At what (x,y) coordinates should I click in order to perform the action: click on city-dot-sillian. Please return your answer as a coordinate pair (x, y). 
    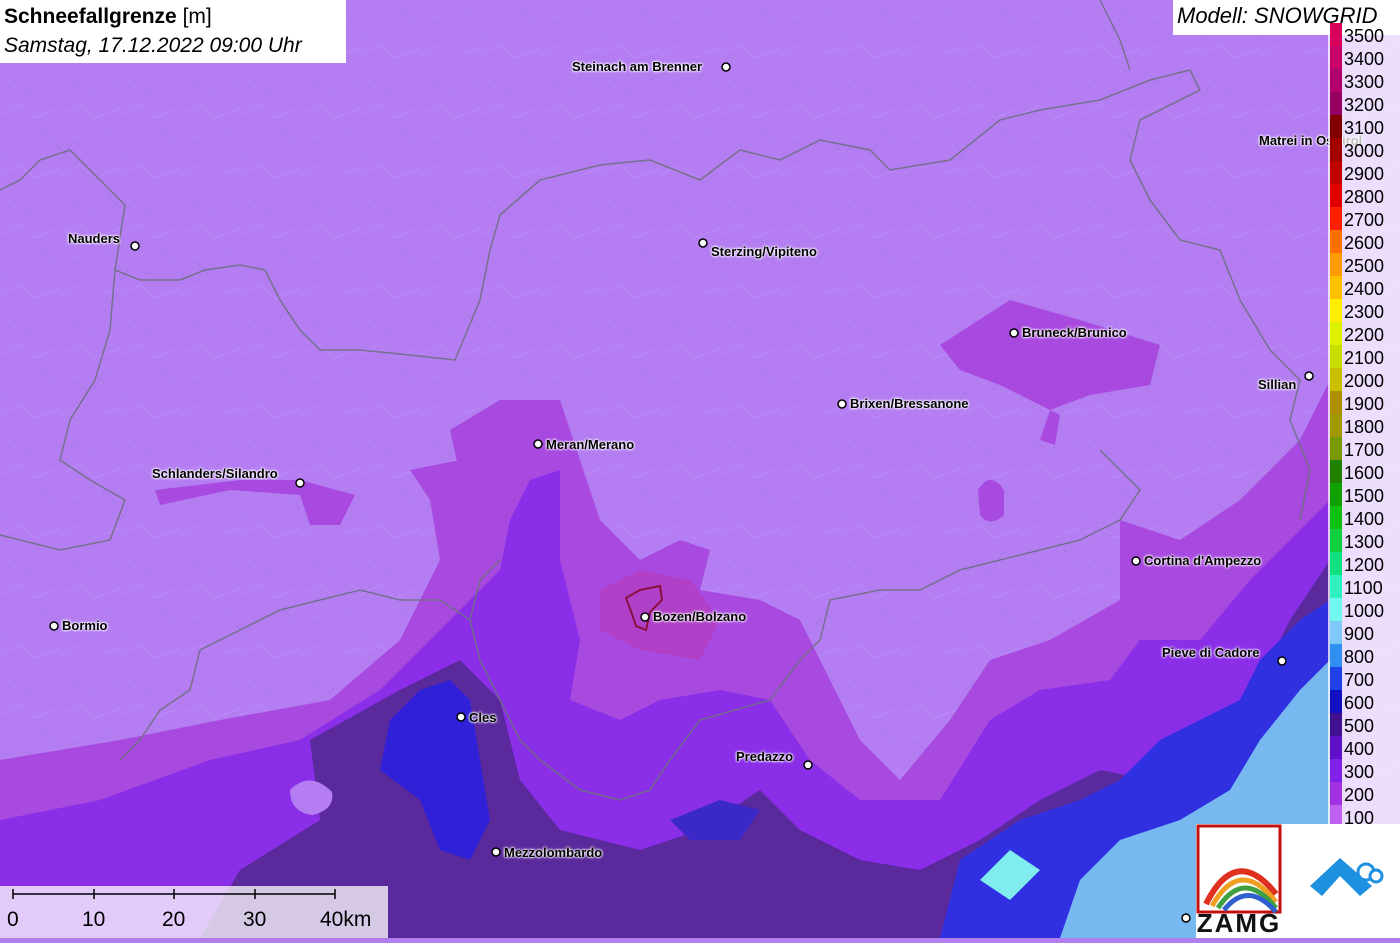
    Looking at the image, I should click on (1309, 376).